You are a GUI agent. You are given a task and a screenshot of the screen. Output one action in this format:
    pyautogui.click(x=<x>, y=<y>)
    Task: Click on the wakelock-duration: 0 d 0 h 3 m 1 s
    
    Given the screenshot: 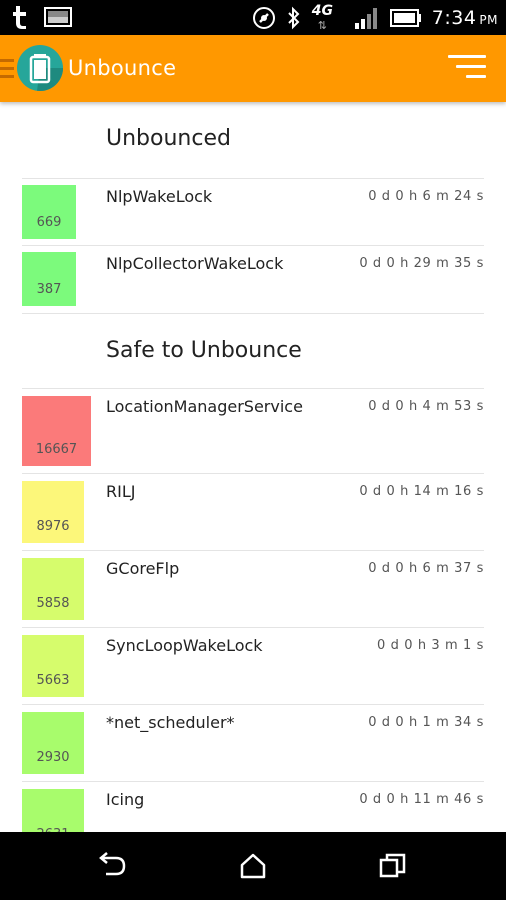 What is the action you would take?
    pyautogui.click(x=430, y=645)
    